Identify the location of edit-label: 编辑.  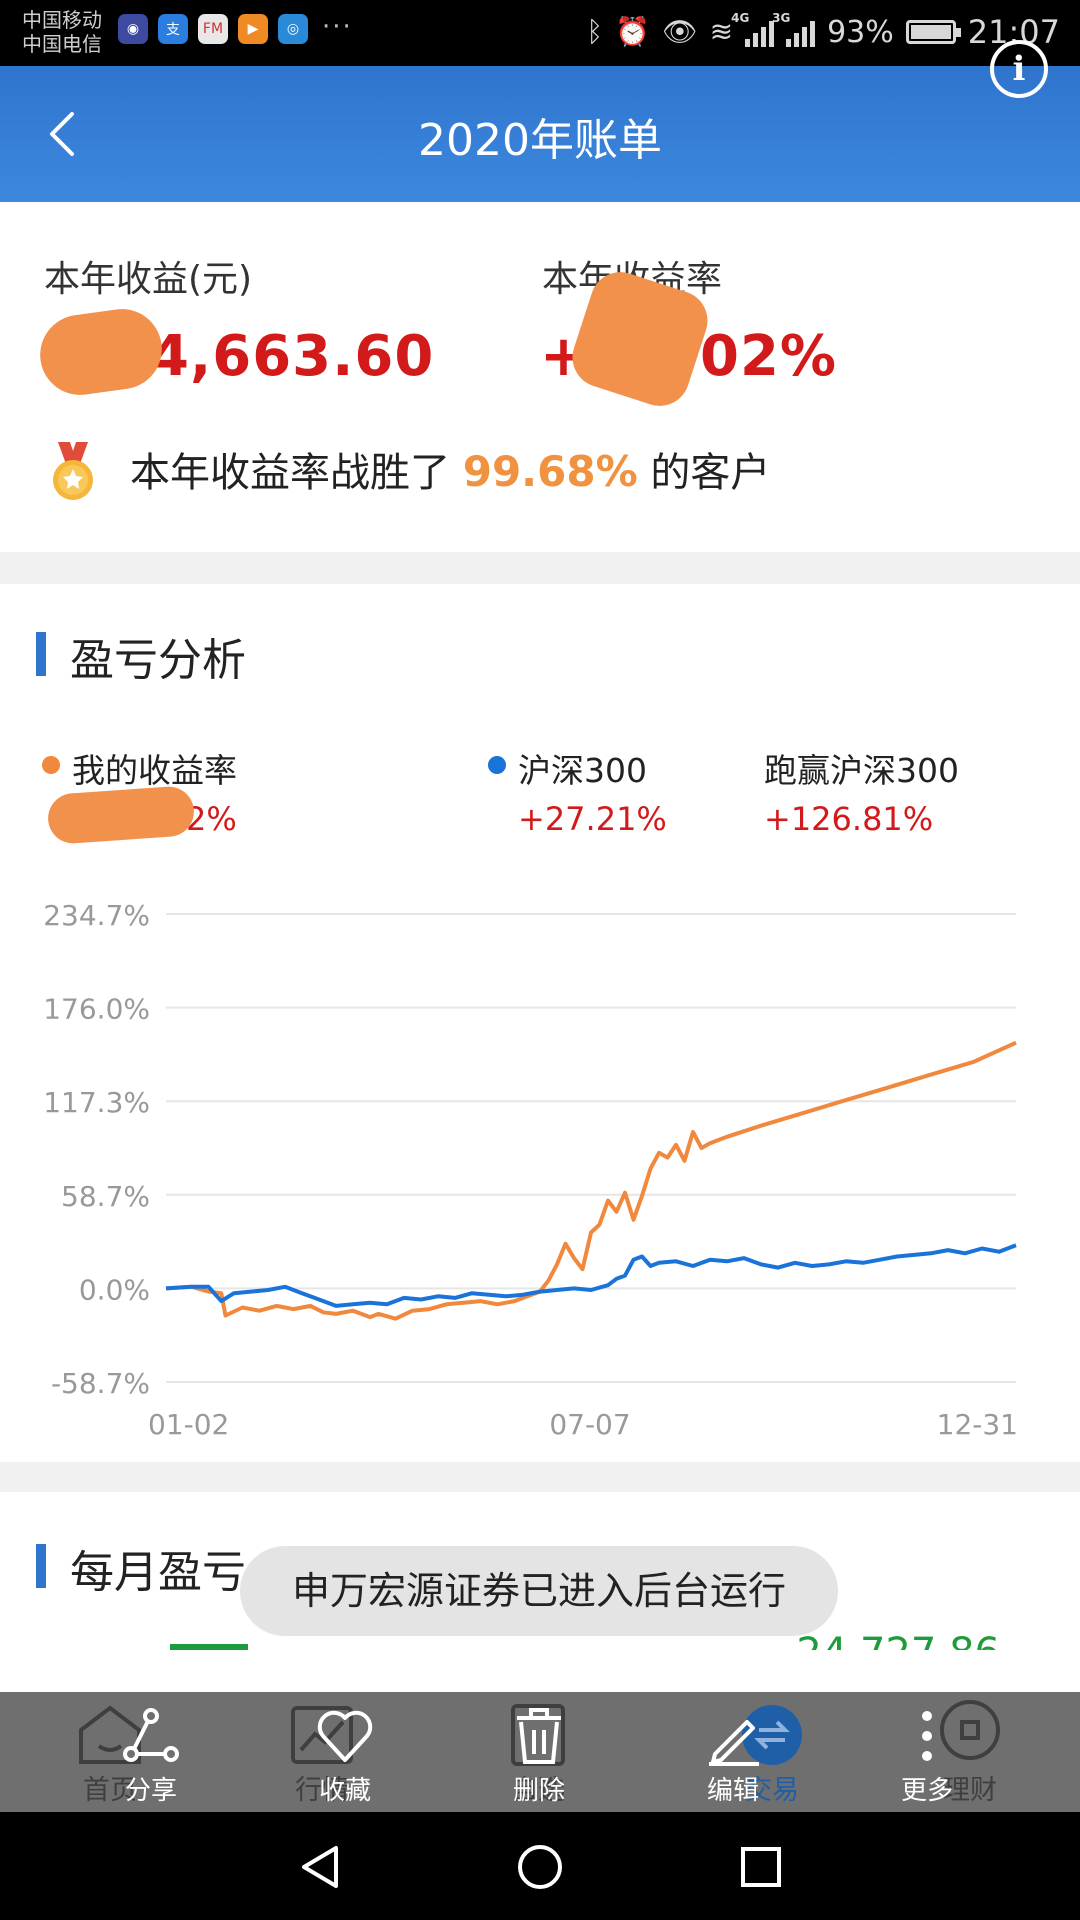
(732, 1791).